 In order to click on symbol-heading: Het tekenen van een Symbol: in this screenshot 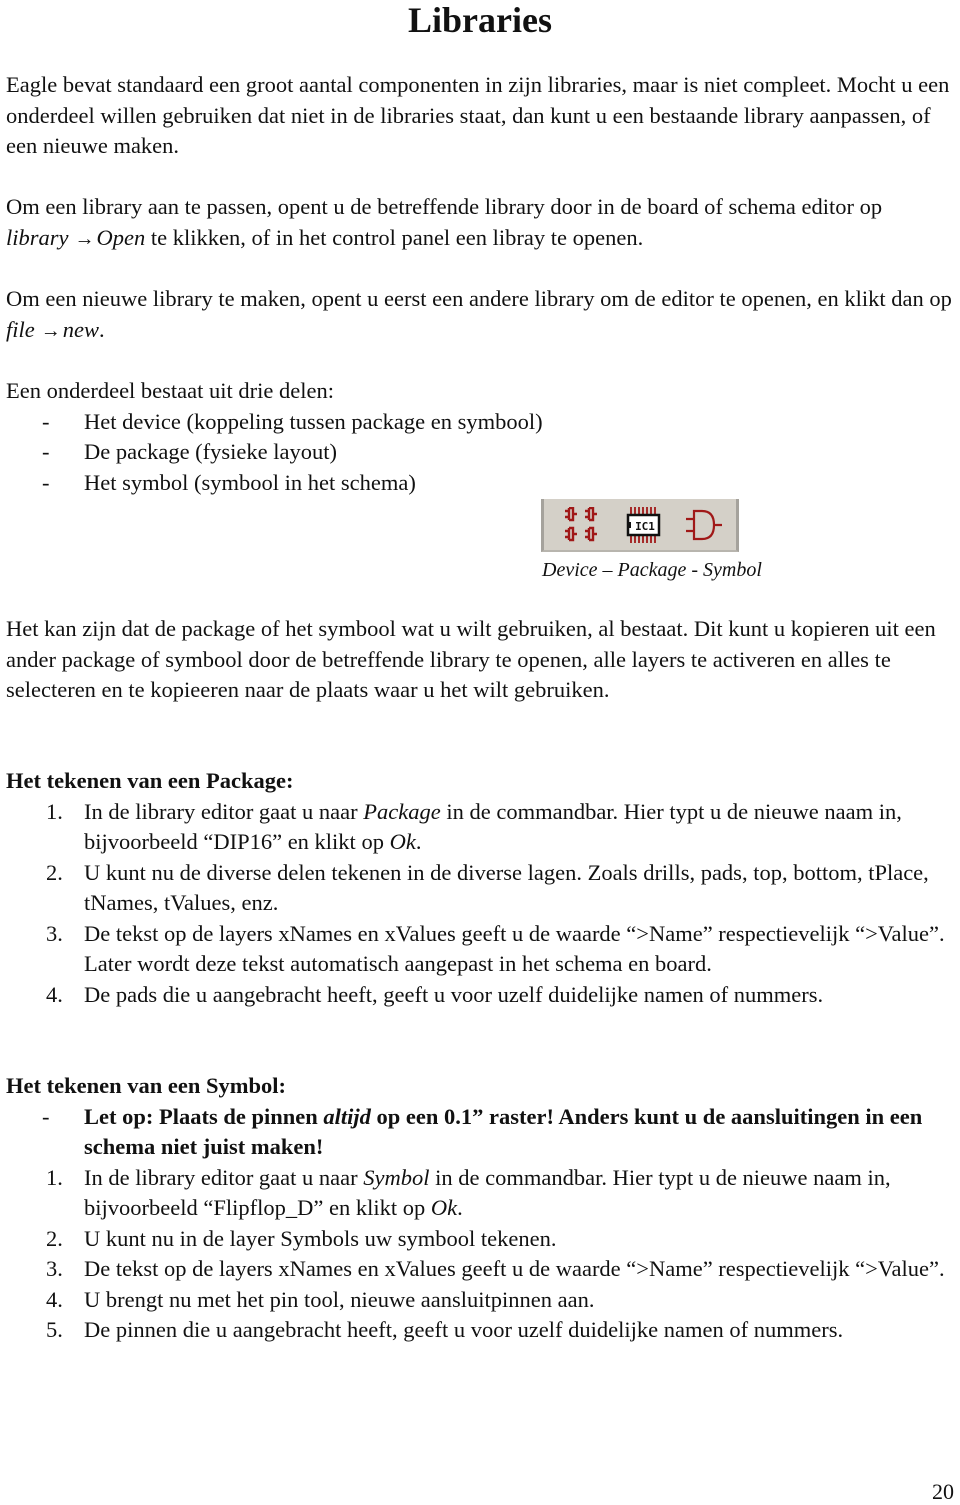, I will do `click(146, 1085)`.